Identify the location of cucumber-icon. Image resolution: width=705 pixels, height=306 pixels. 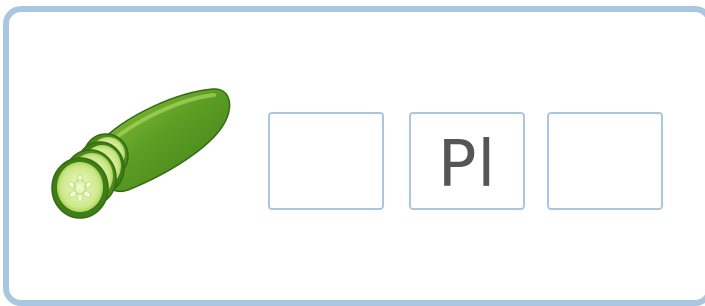
(142, 156).